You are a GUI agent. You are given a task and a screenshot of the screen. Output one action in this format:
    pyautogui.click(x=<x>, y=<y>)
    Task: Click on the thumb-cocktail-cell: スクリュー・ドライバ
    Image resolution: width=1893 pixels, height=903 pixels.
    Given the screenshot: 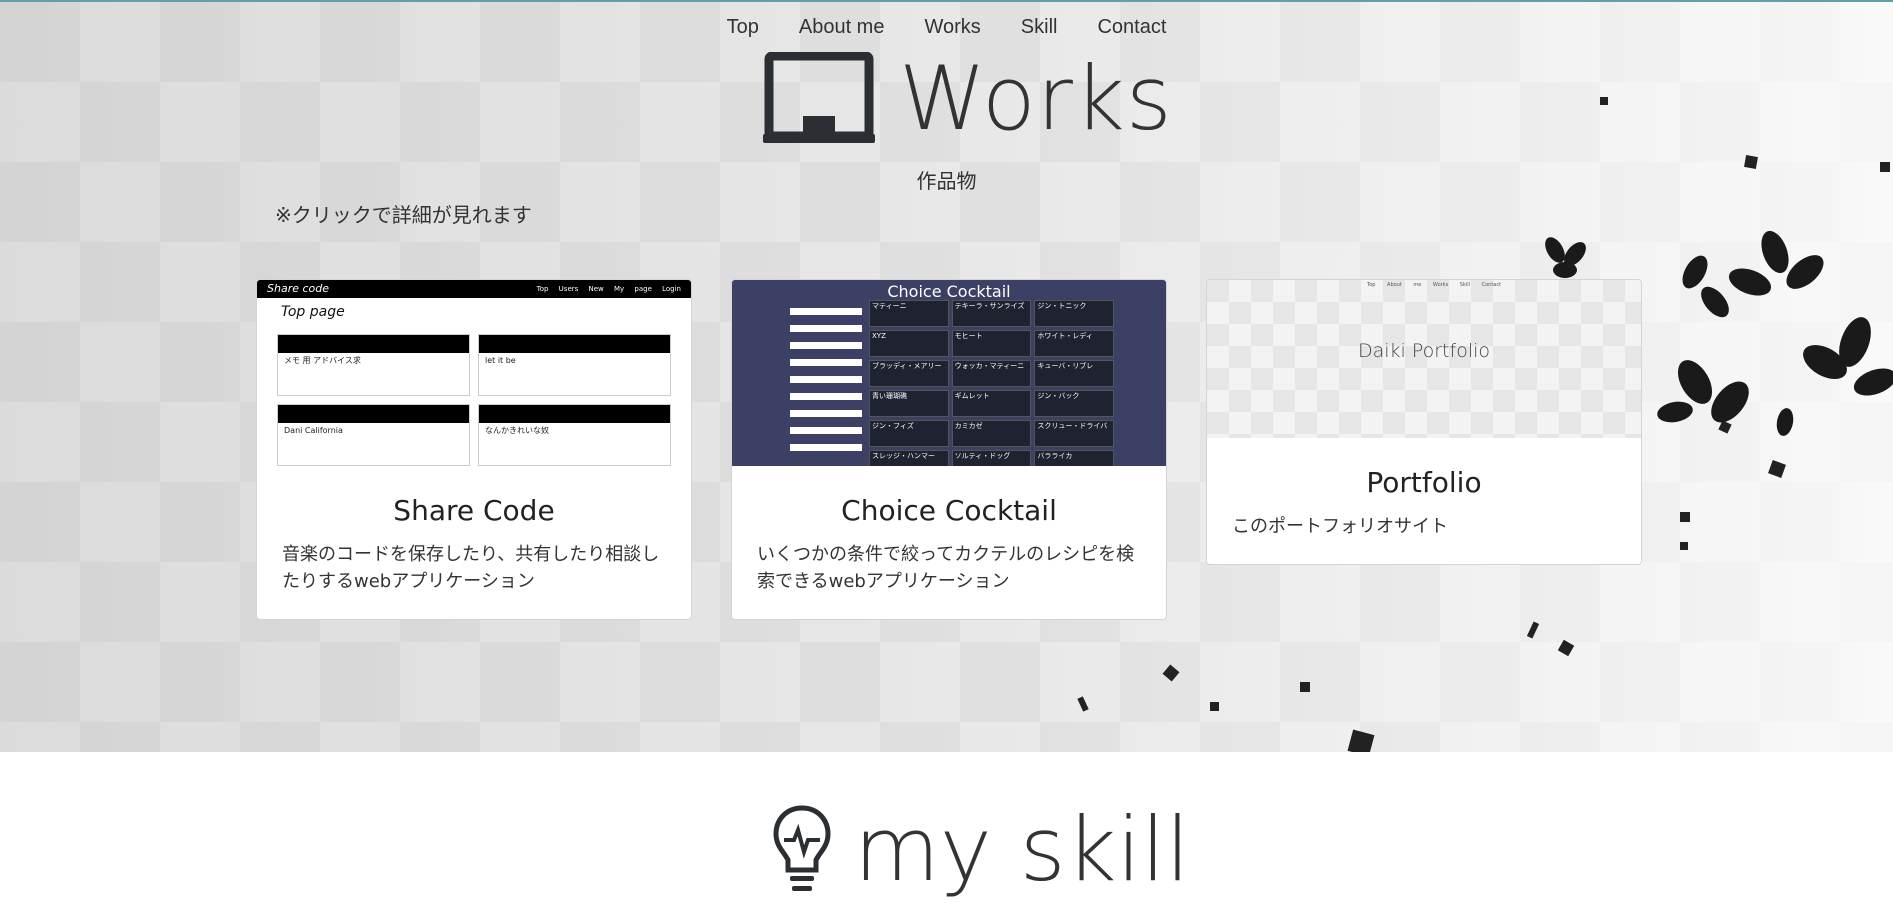 What is the action you would take?
    pyautogui.click(x=1074, y=433)
    